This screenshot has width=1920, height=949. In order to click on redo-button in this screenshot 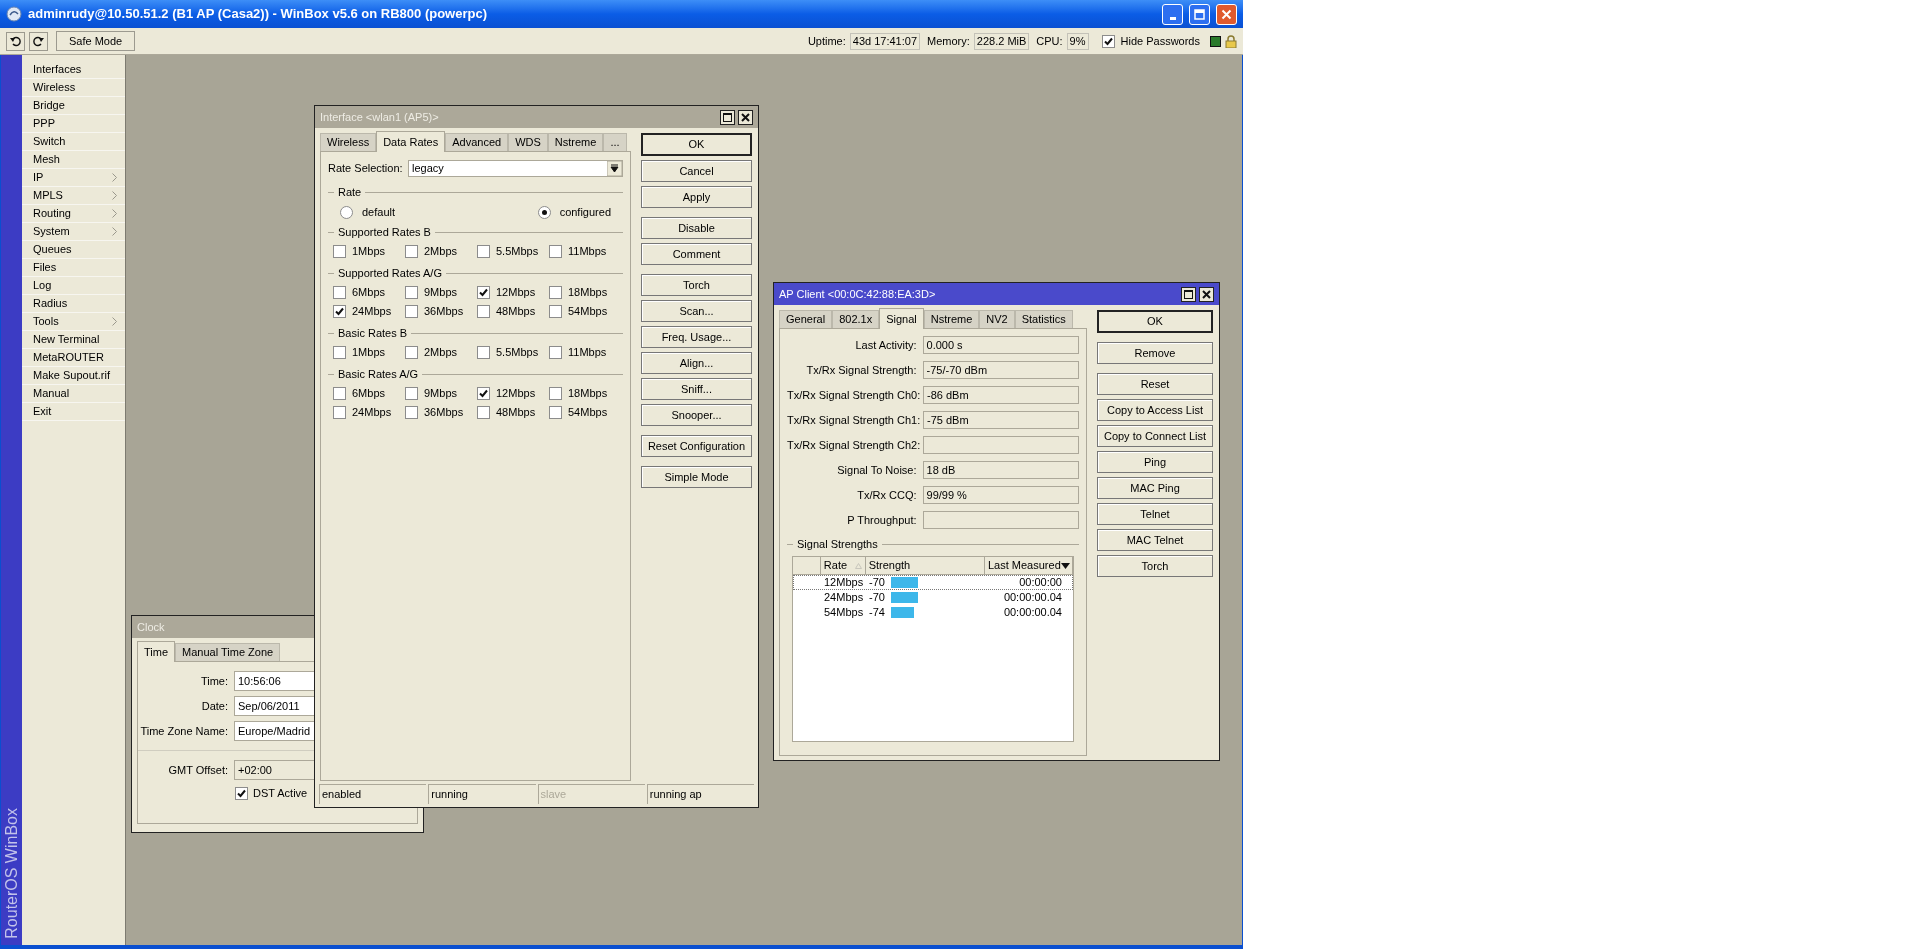, I will do `click(38, 41)`.